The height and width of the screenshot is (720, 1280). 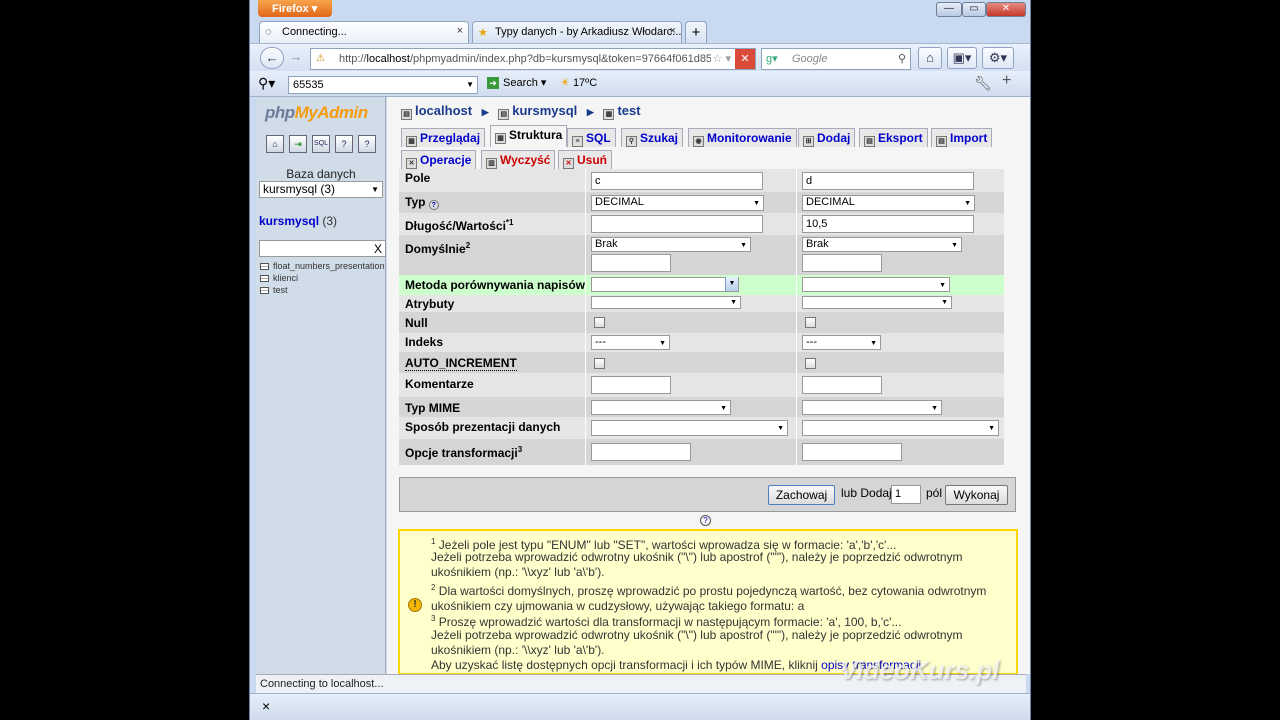 What do you see at coordinates (671, 244) in the screenshot?
I see `field-default-select-1: Brak ▼` at bounding box center [671, 244].